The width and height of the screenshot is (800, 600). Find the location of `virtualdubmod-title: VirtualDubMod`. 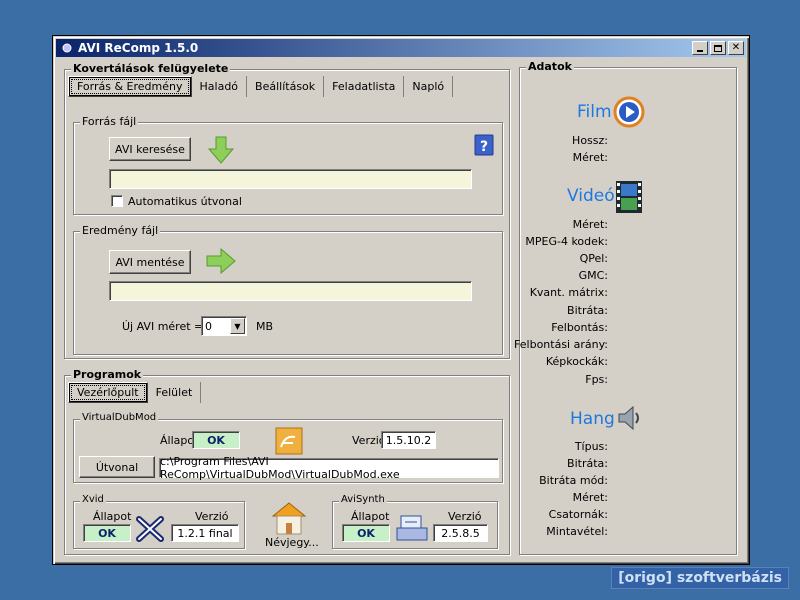

virtualdubmod-title: VirtualDubMod is located at coordinates (119, 417).